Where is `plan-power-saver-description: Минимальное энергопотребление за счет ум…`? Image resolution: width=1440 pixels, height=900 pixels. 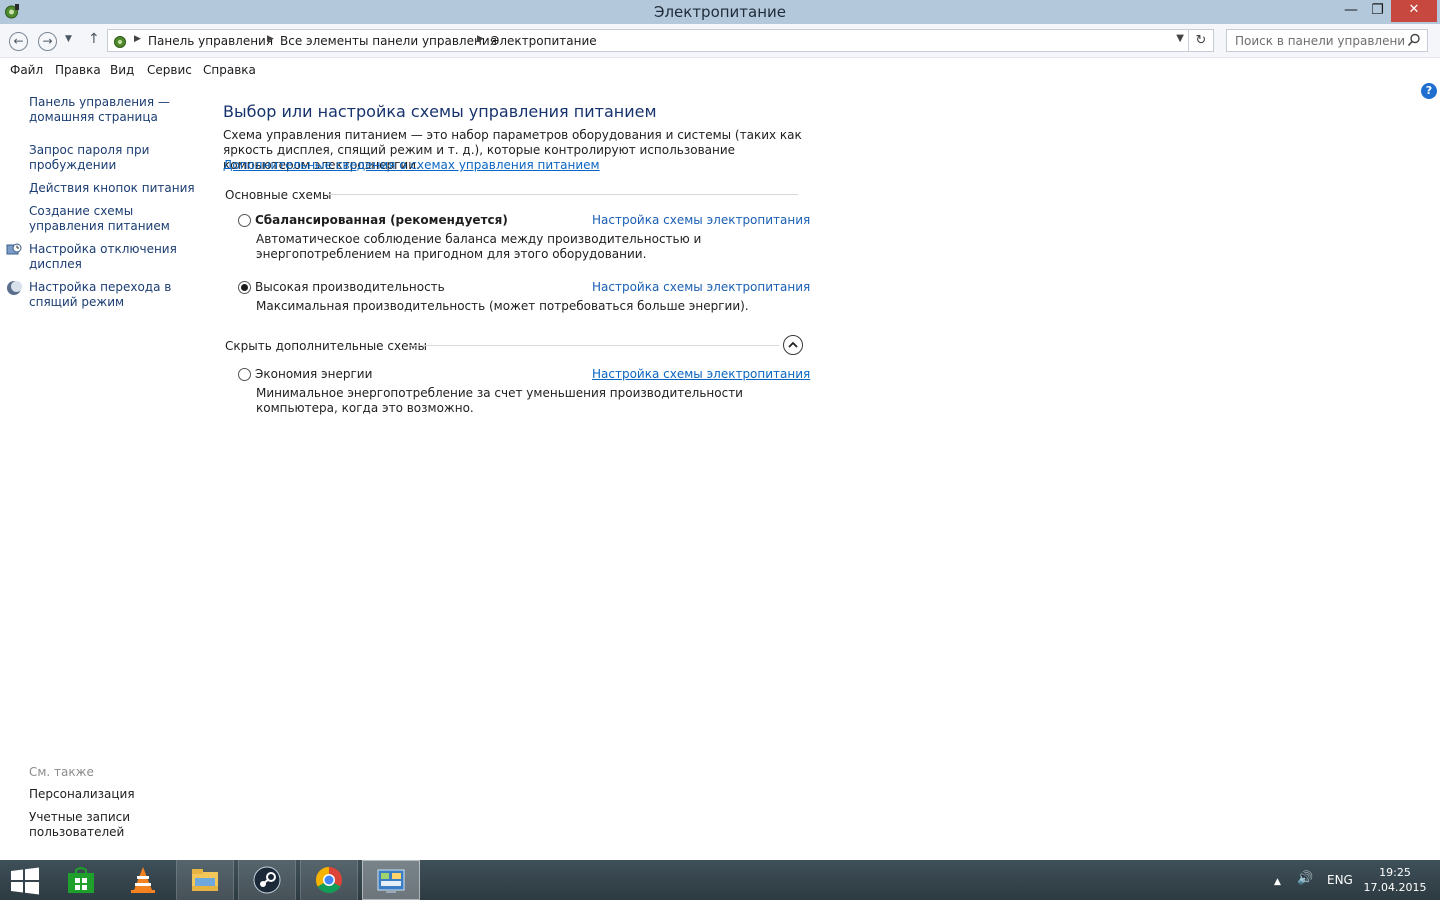 plan-power-saver-description: Минимальное энергопотребление за счет ум… is located at coordinates (499, 400).